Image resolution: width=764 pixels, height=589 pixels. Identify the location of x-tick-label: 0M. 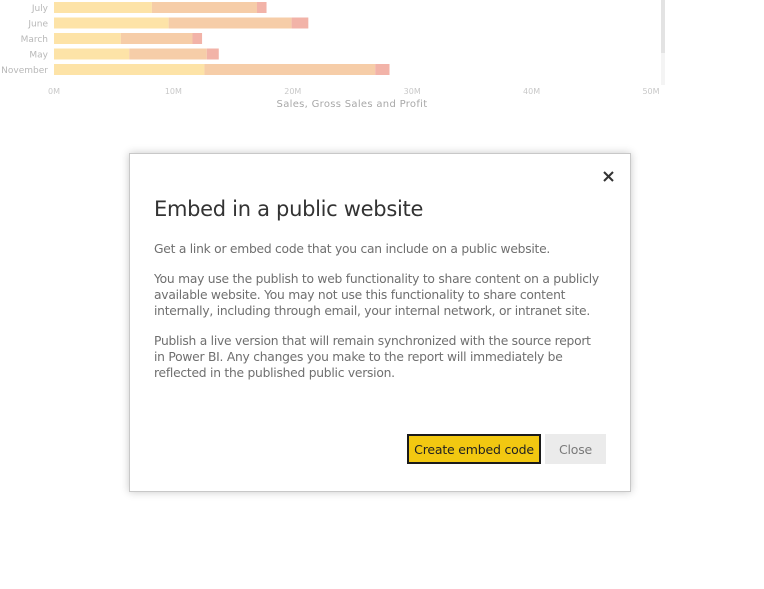
(54, 91).